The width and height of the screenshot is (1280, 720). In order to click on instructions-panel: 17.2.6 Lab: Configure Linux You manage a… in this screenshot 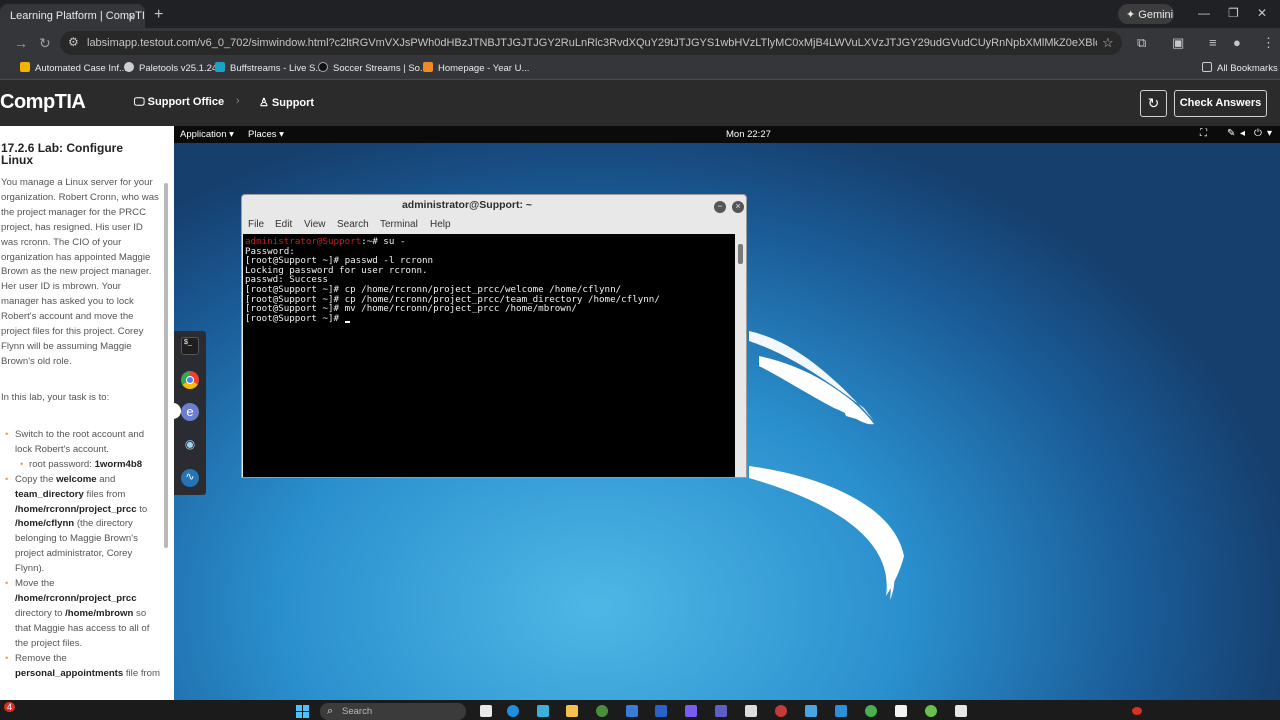, I will do `click(87, 413)`.